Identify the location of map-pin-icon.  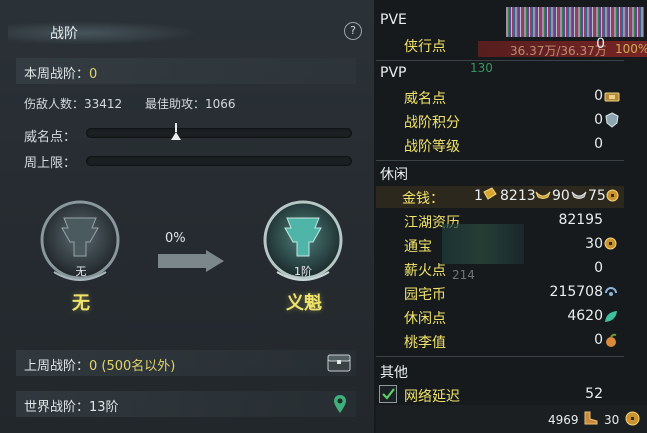
(340, 404).